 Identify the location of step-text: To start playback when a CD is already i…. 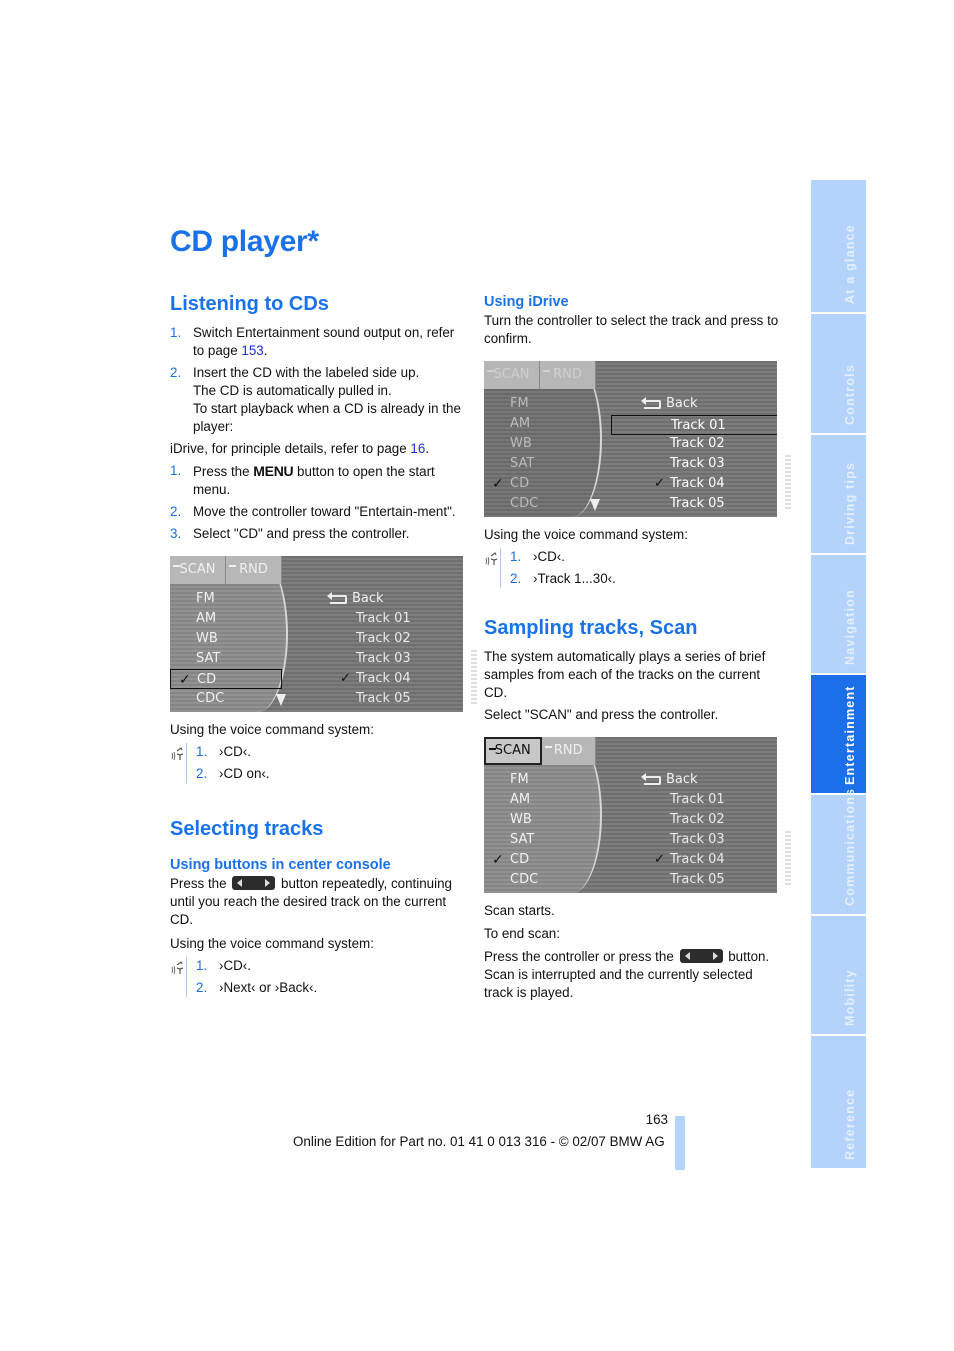
(327, 417).